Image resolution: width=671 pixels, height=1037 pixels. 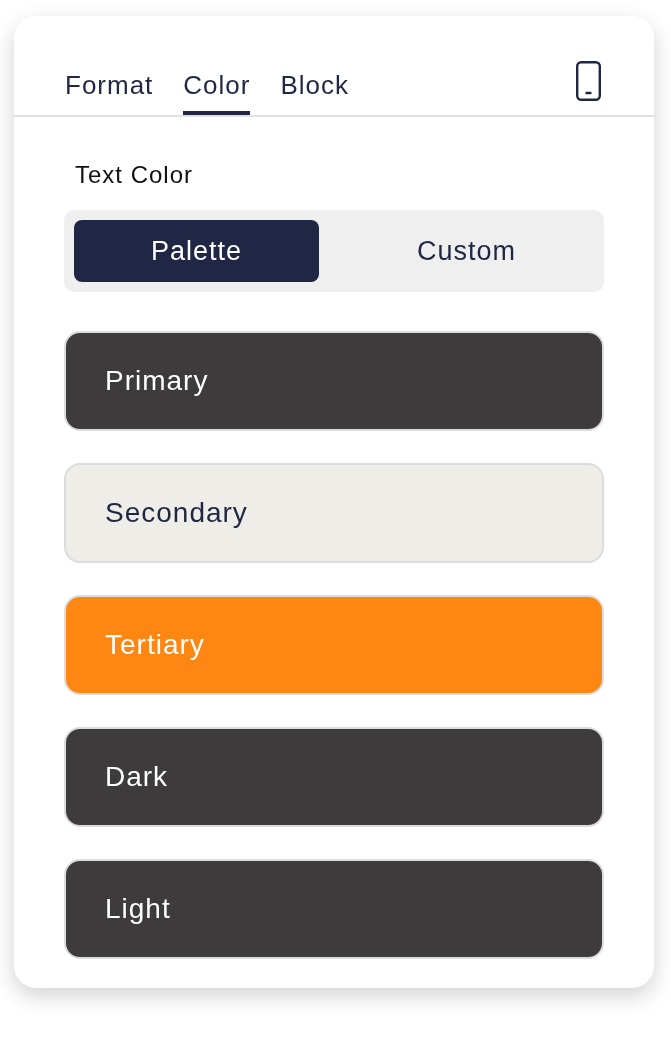 What do you see at coordinates (466, 251) in the screenshot?
I see `mode-segment: Custom` at bounding box center [466, 251].